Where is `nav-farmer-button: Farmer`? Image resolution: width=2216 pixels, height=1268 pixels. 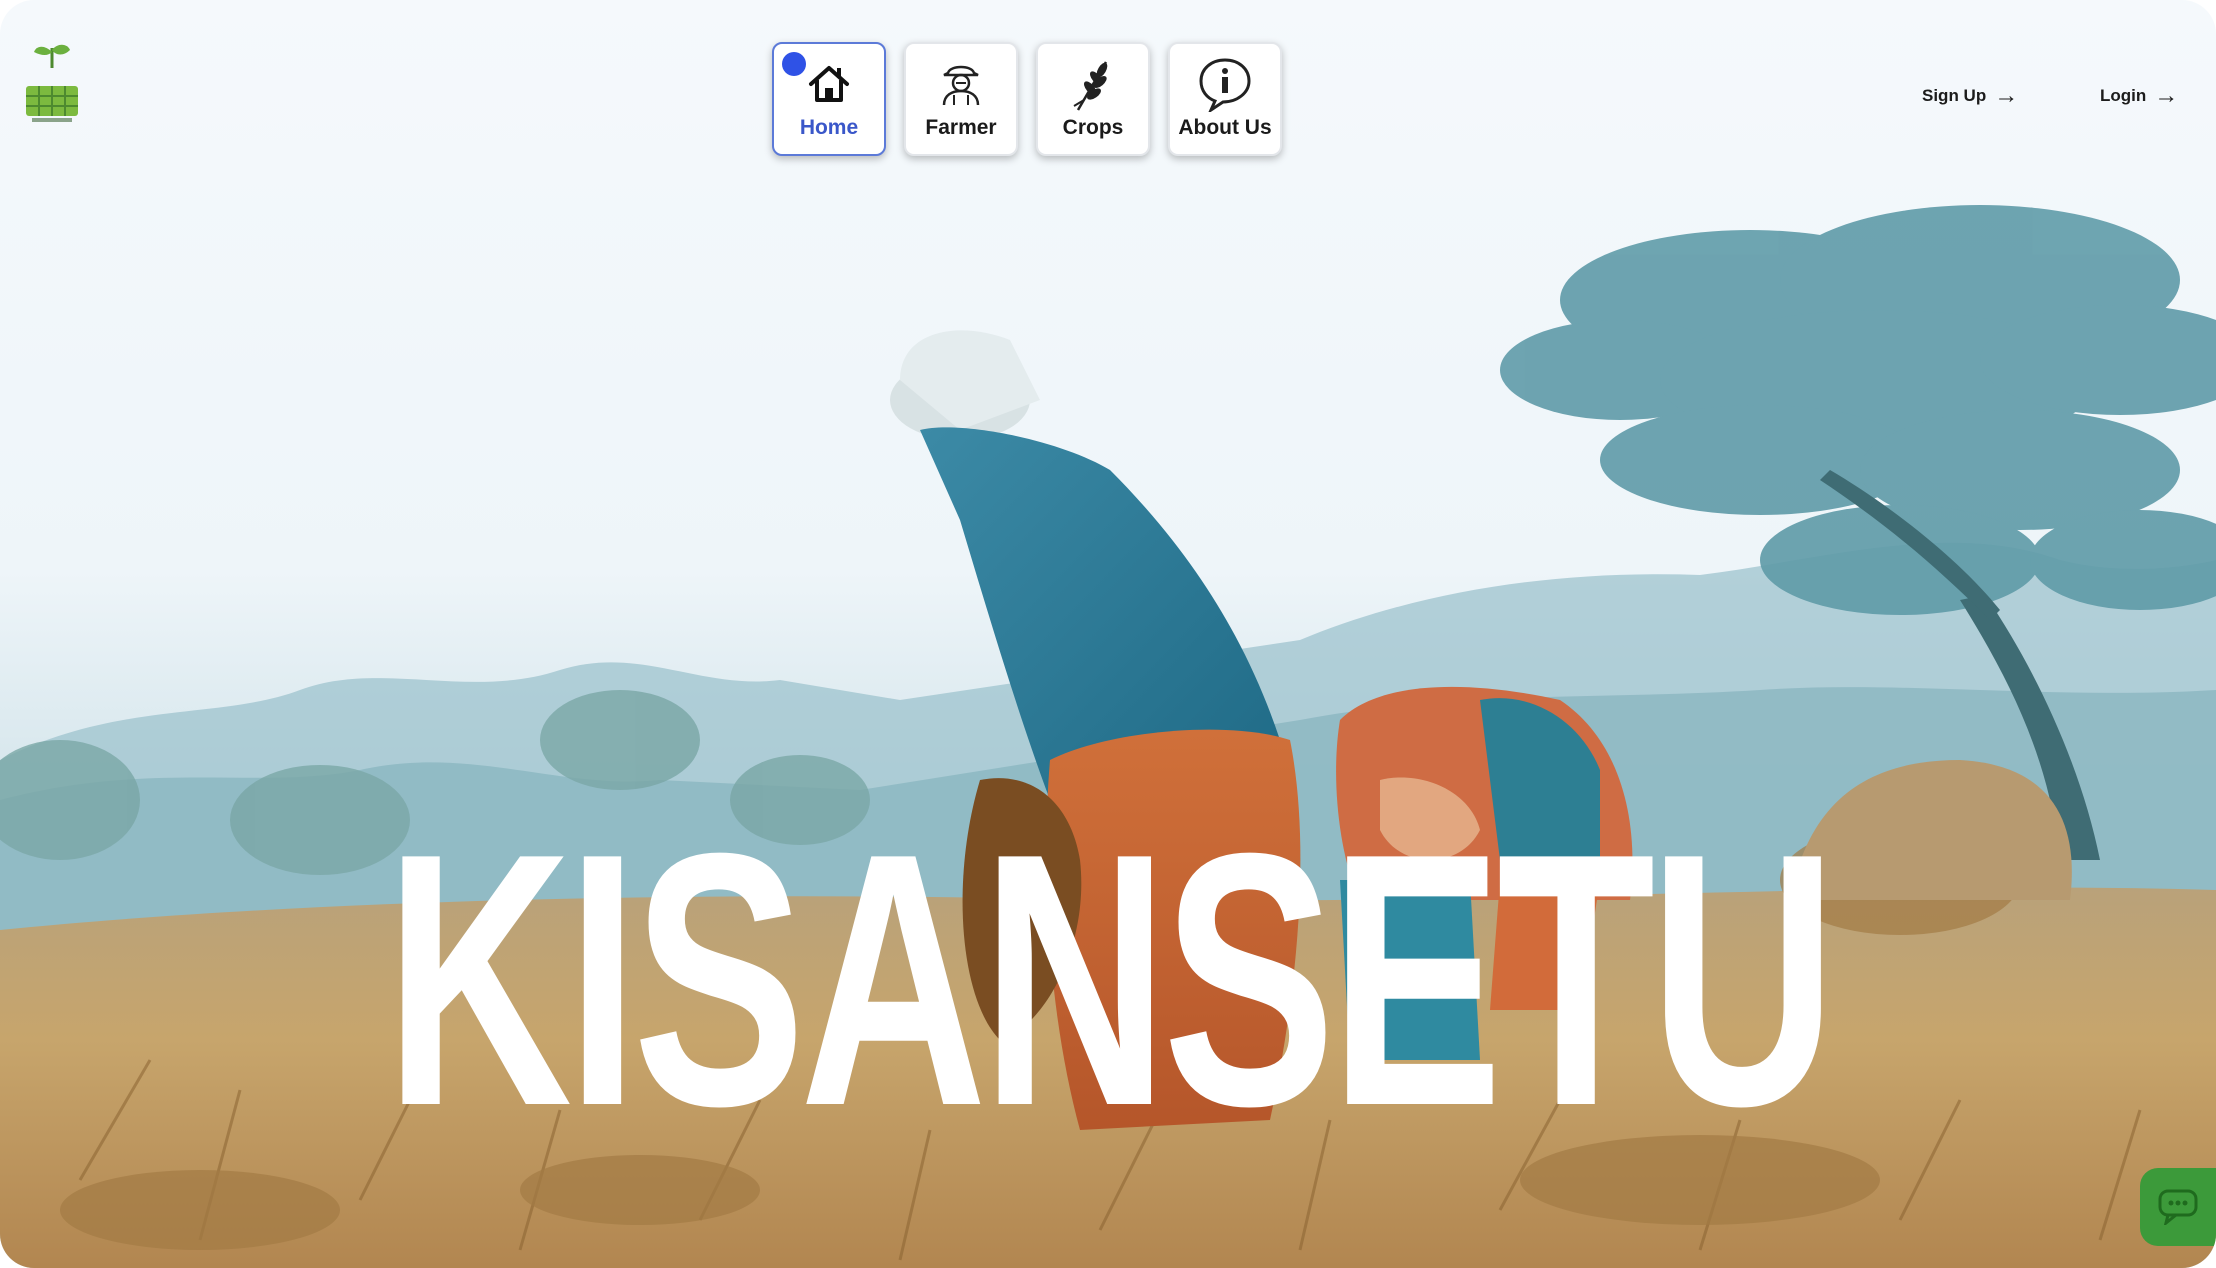 nav-farmer-button: Farmer is located at coordinates (961, 99).